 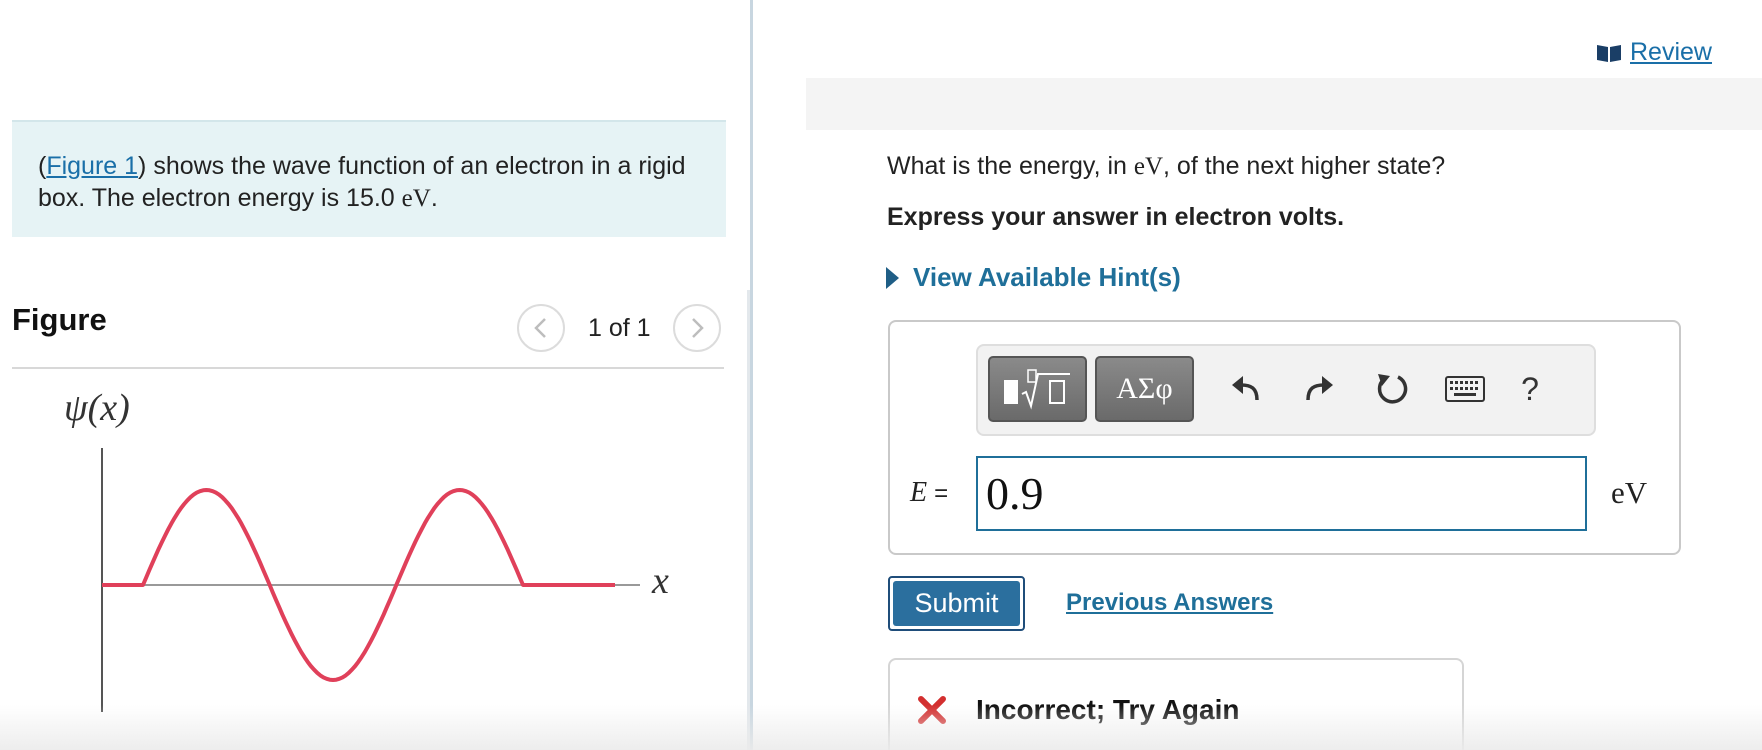 What do you see at coordinates (1286, 390) in the screenshot?
I see `math-toolbar: ΑΣφ ?` at bounding box center [1286, 390].